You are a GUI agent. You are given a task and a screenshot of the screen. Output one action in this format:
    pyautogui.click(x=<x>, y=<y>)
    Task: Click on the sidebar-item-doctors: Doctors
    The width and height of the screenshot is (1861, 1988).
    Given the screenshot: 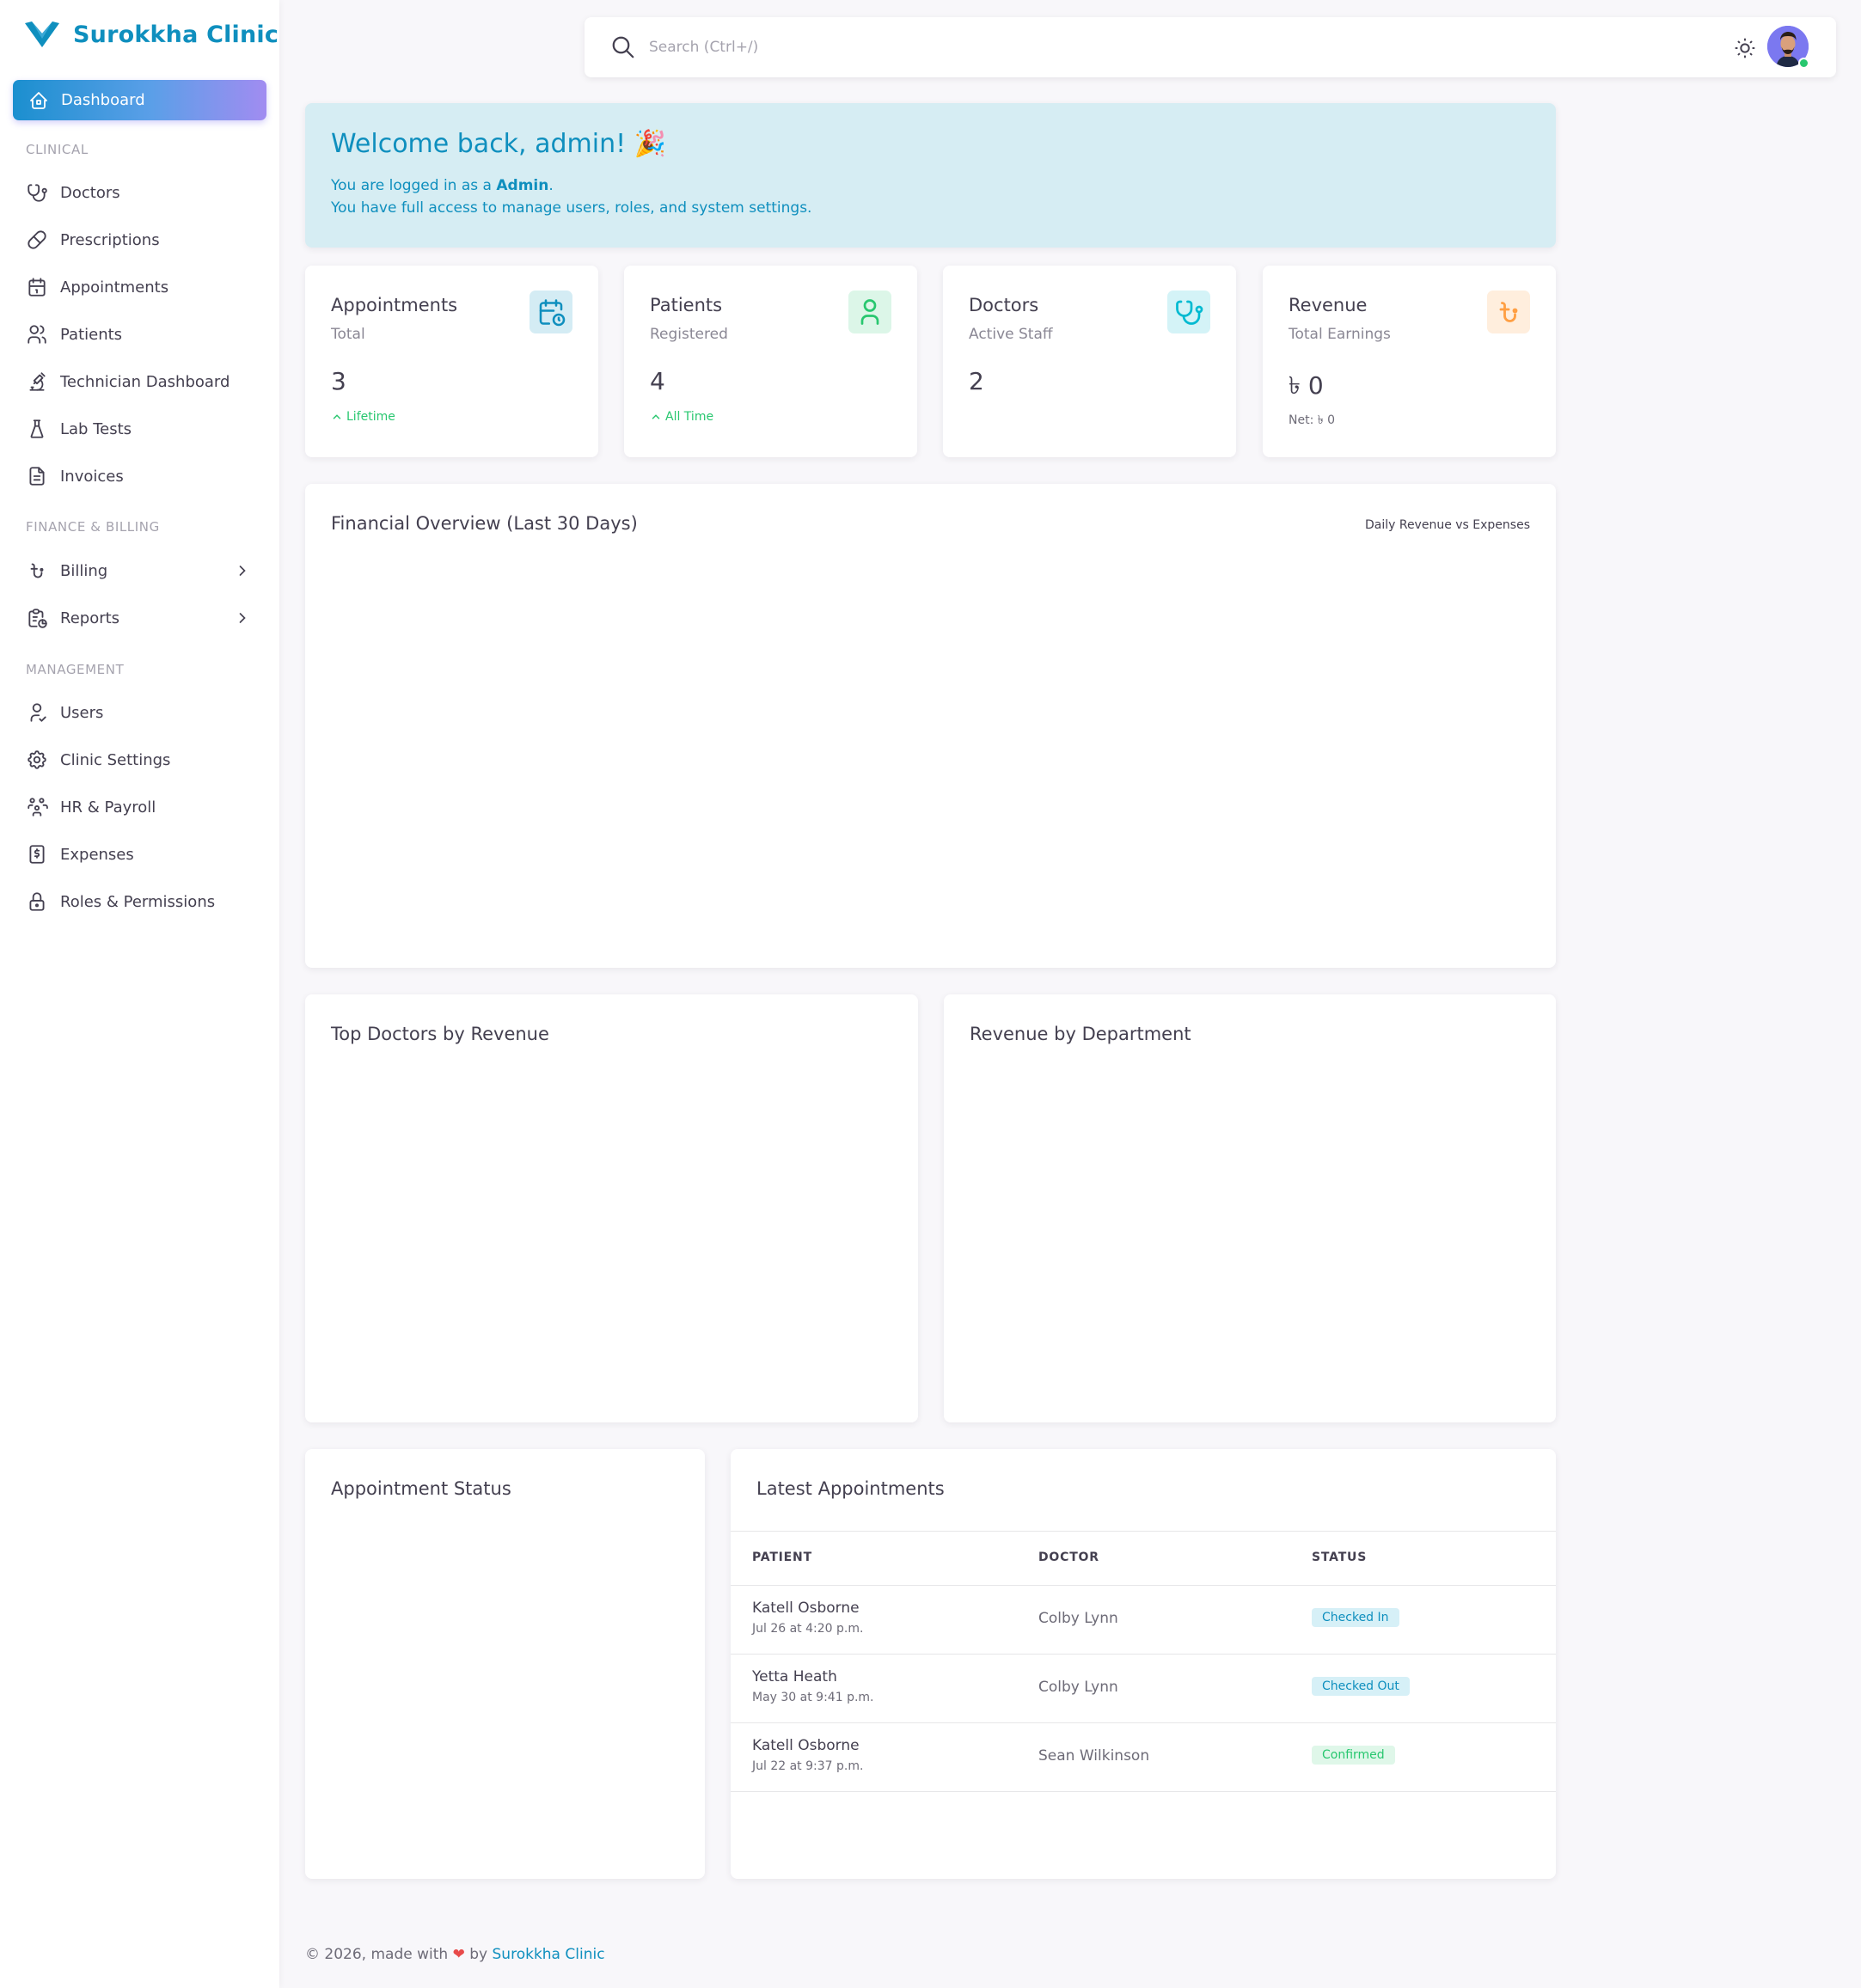 What is the action you would take?
    pyautogui.click(x=142, y=192)
    